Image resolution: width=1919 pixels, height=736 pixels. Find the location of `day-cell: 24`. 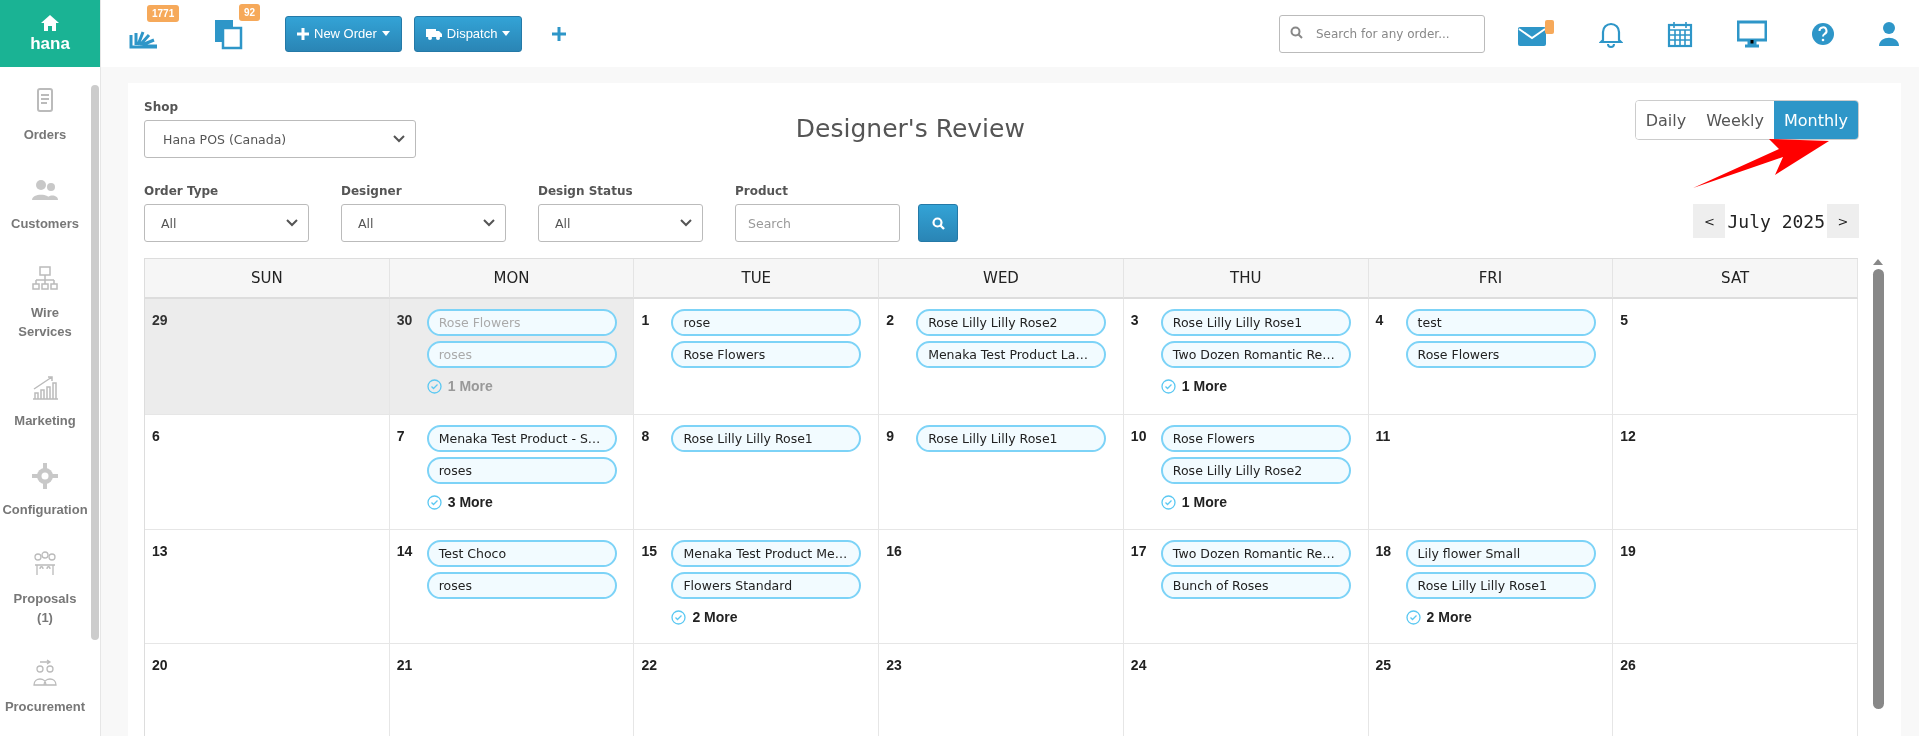

day-cell: 24 is located at coordinates (1246, 690).